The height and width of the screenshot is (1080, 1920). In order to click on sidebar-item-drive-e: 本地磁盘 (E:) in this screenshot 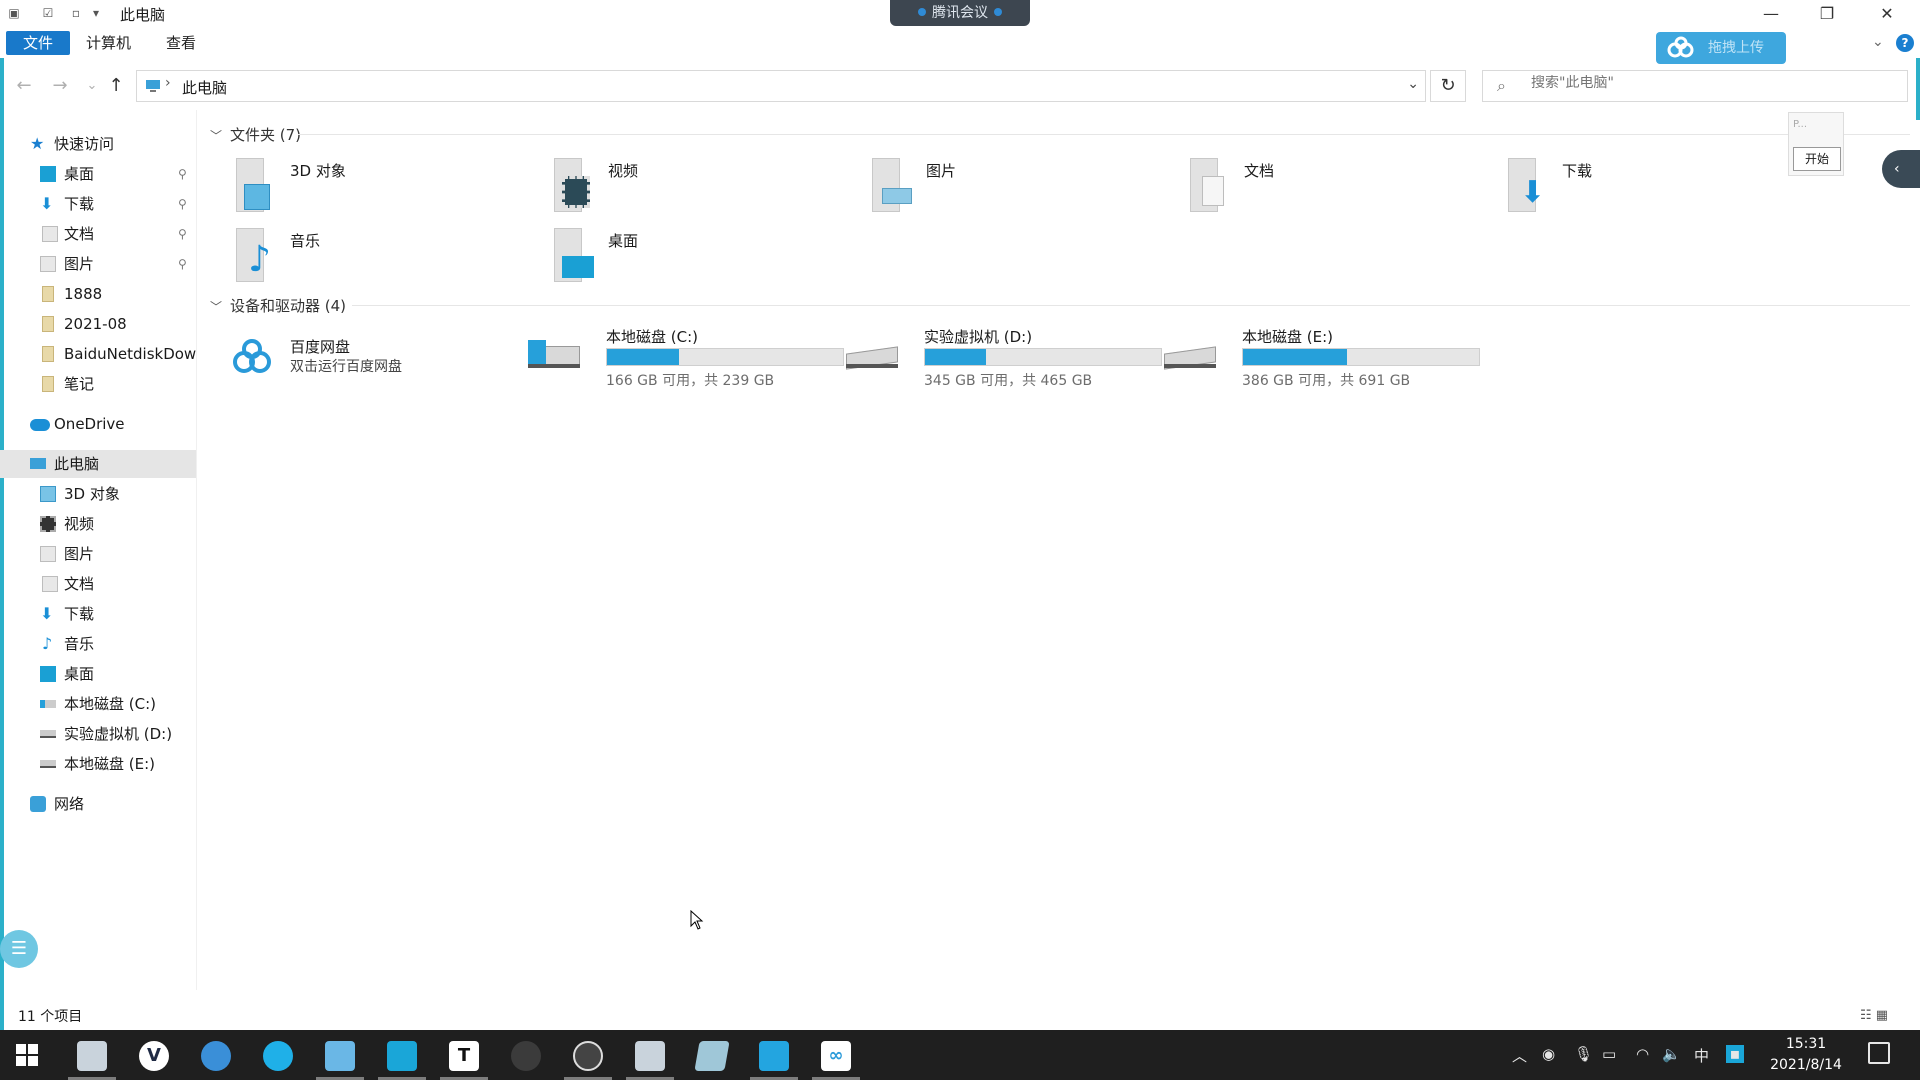, I will do `click(98, 764)`.